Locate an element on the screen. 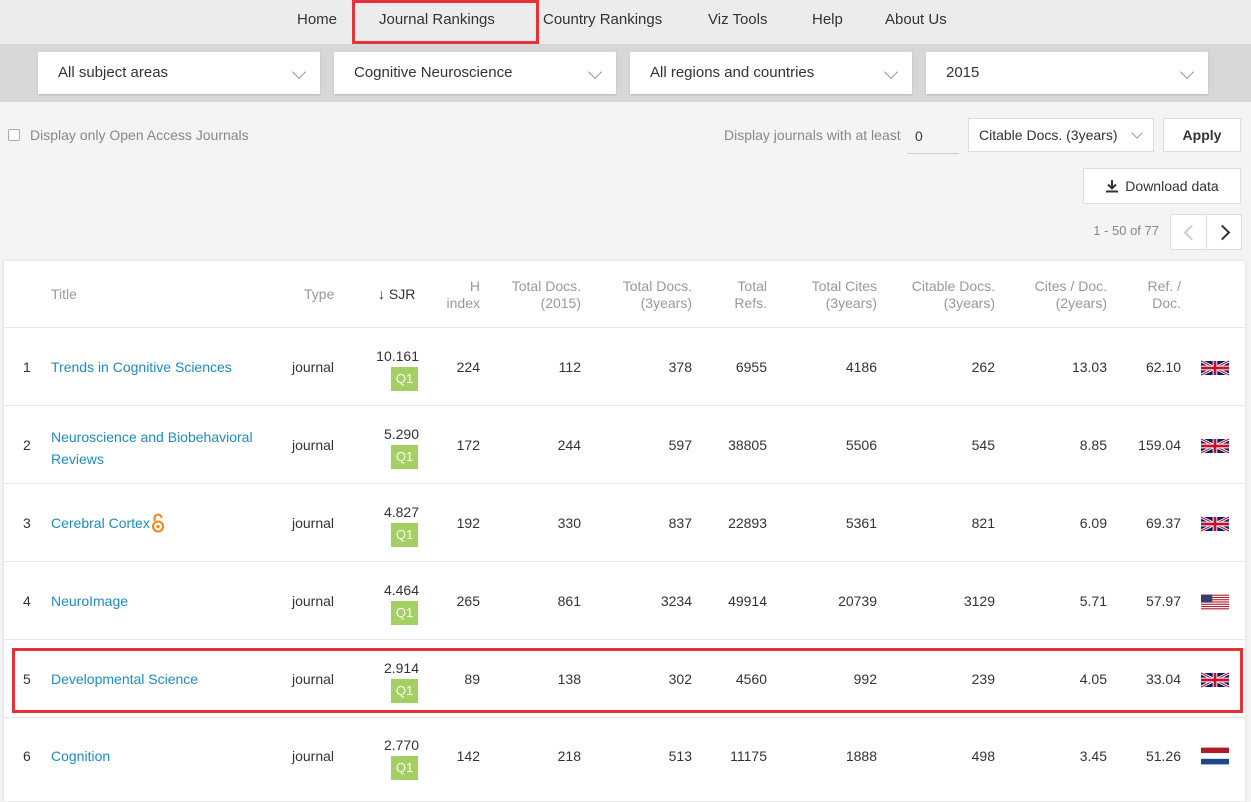  prev-page-button is located at coordinates (1188, 232).